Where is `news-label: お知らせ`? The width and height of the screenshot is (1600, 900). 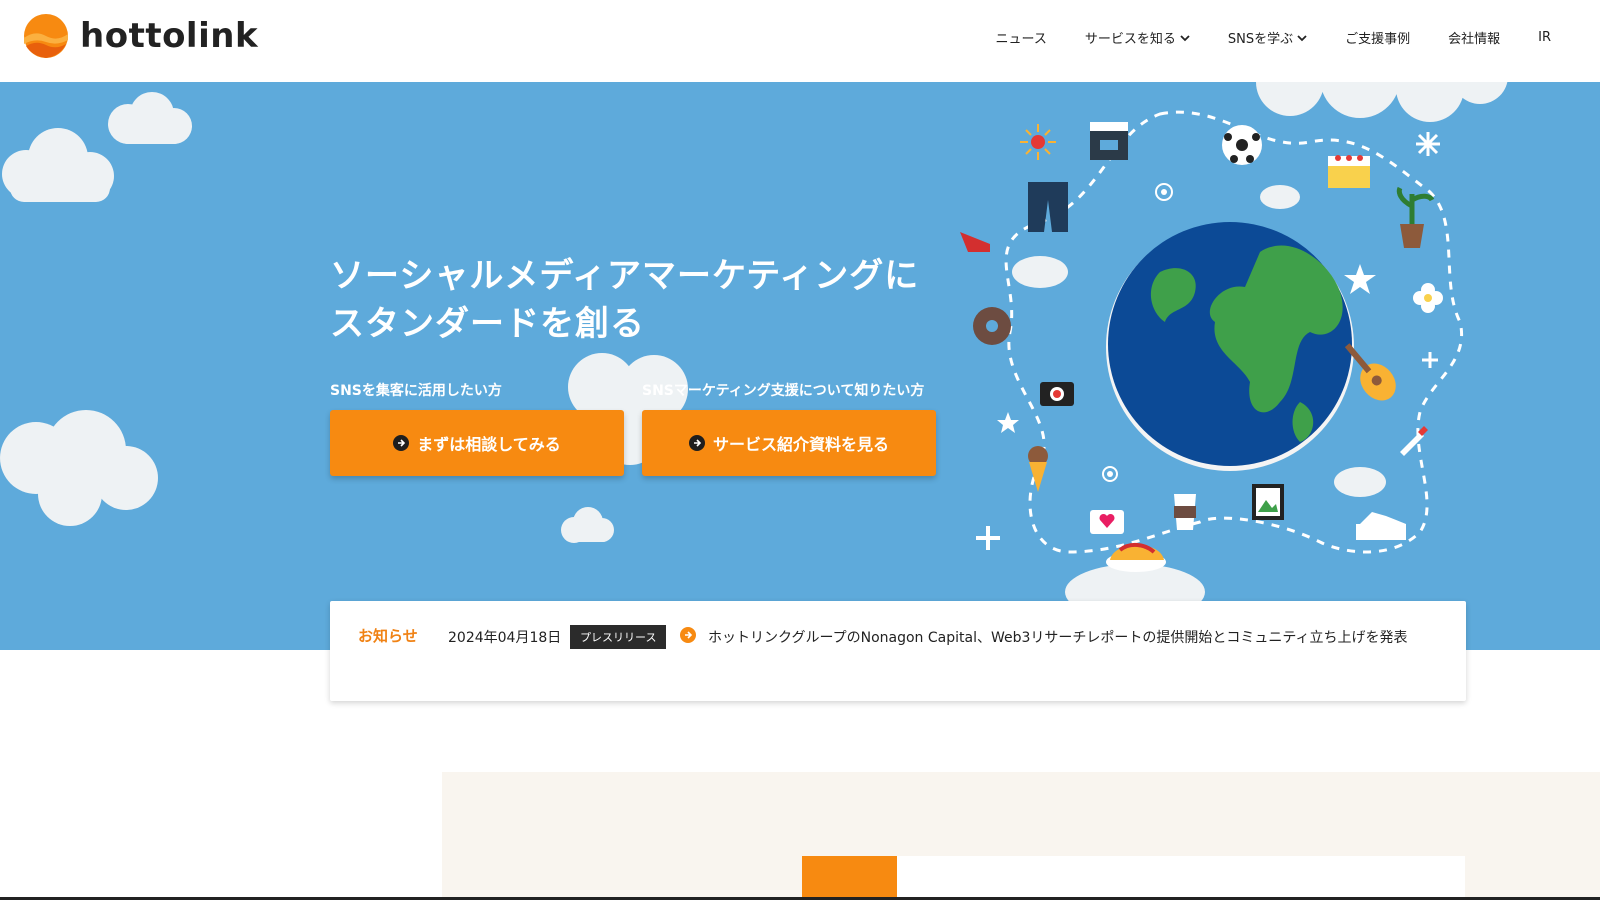 news-label: お知らせ is located at coordinates (388, 636).